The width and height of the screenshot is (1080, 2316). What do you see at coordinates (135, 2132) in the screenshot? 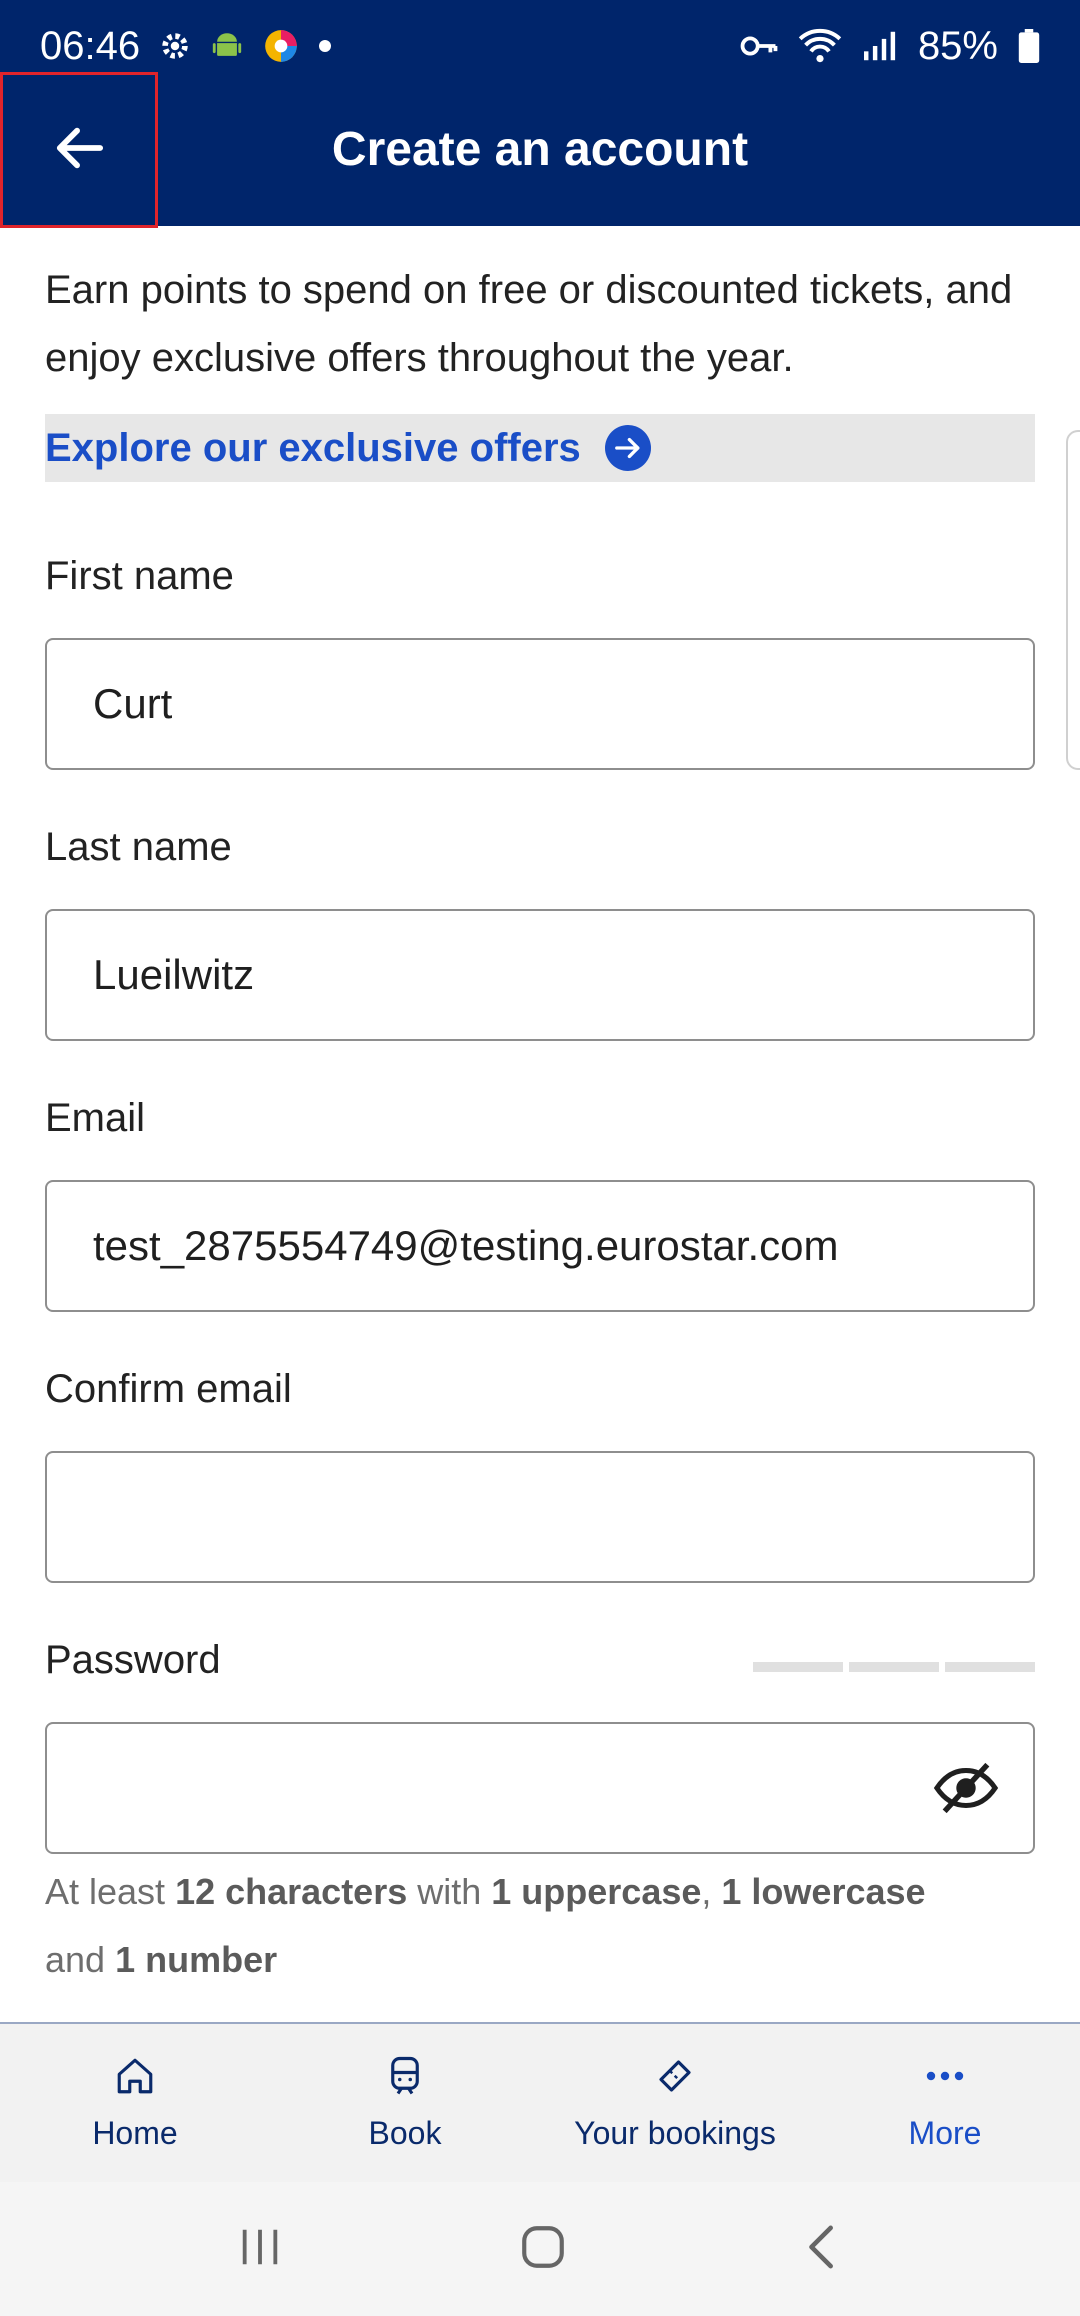
I see `nav-home-label: Home` at bounding box center [135, 2132].